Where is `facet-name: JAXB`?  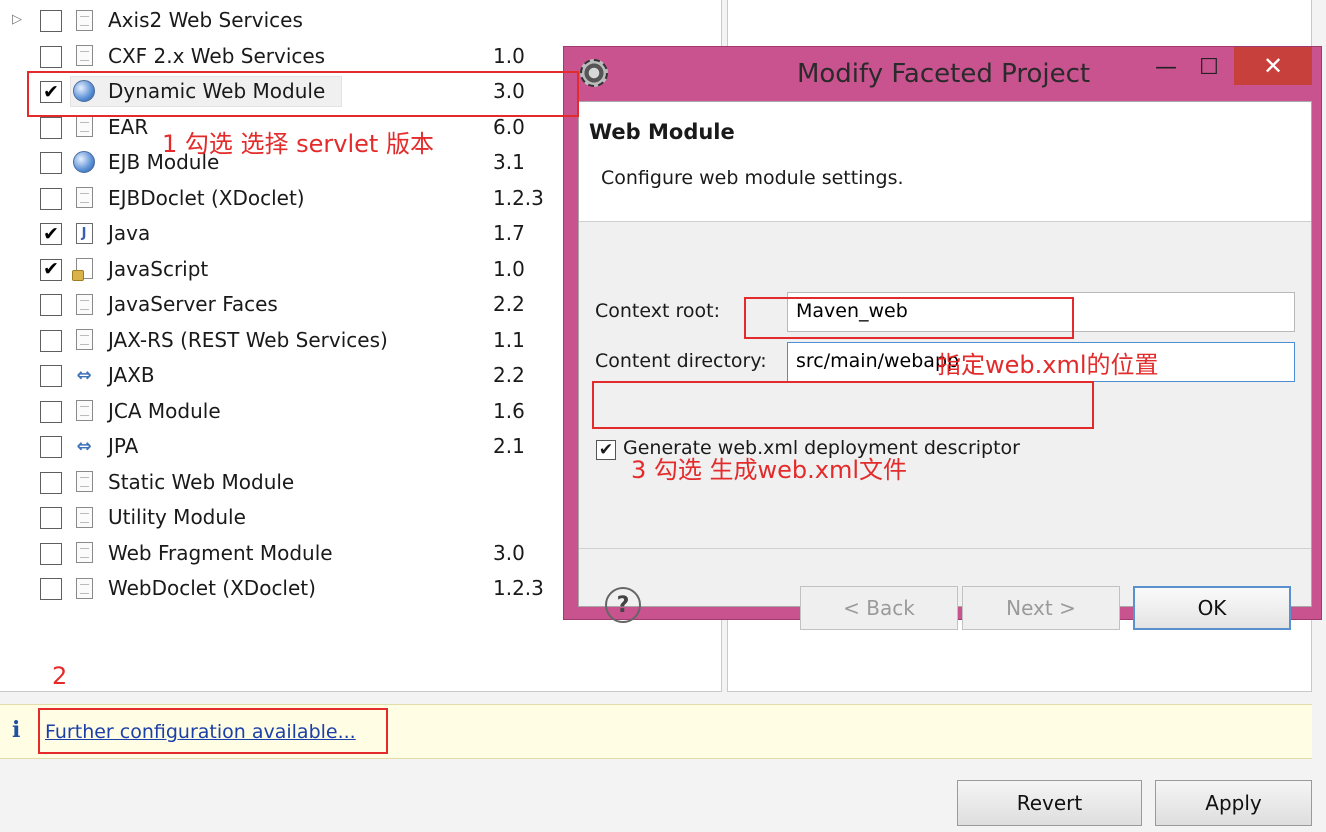 facet-name: JAXB is located at coordinates (131, 375).